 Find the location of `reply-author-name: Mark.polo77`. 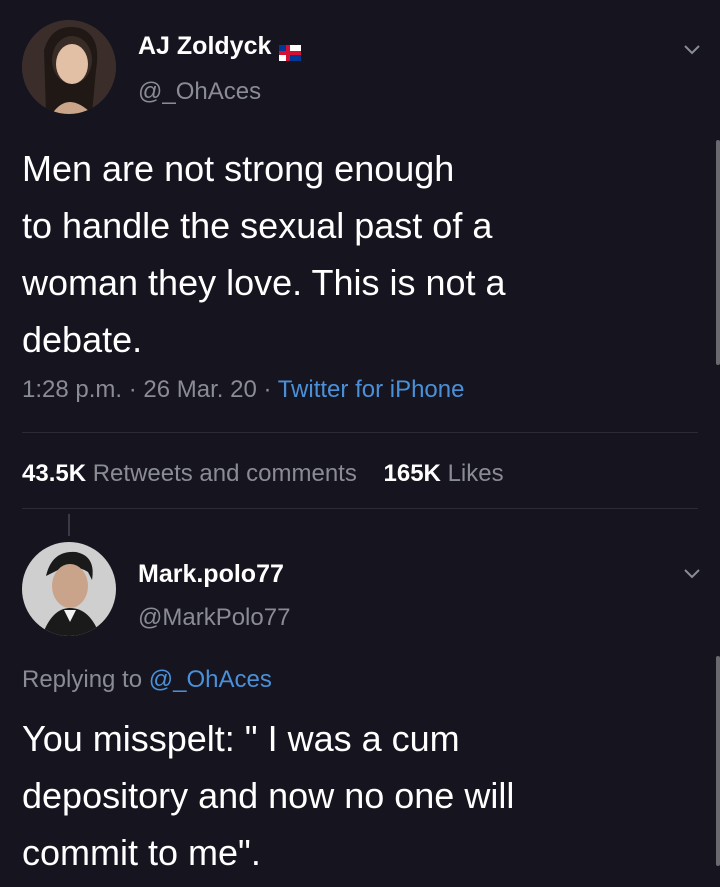

reply-author-name: Mark.polo77 is located at coordinates (211, 574).